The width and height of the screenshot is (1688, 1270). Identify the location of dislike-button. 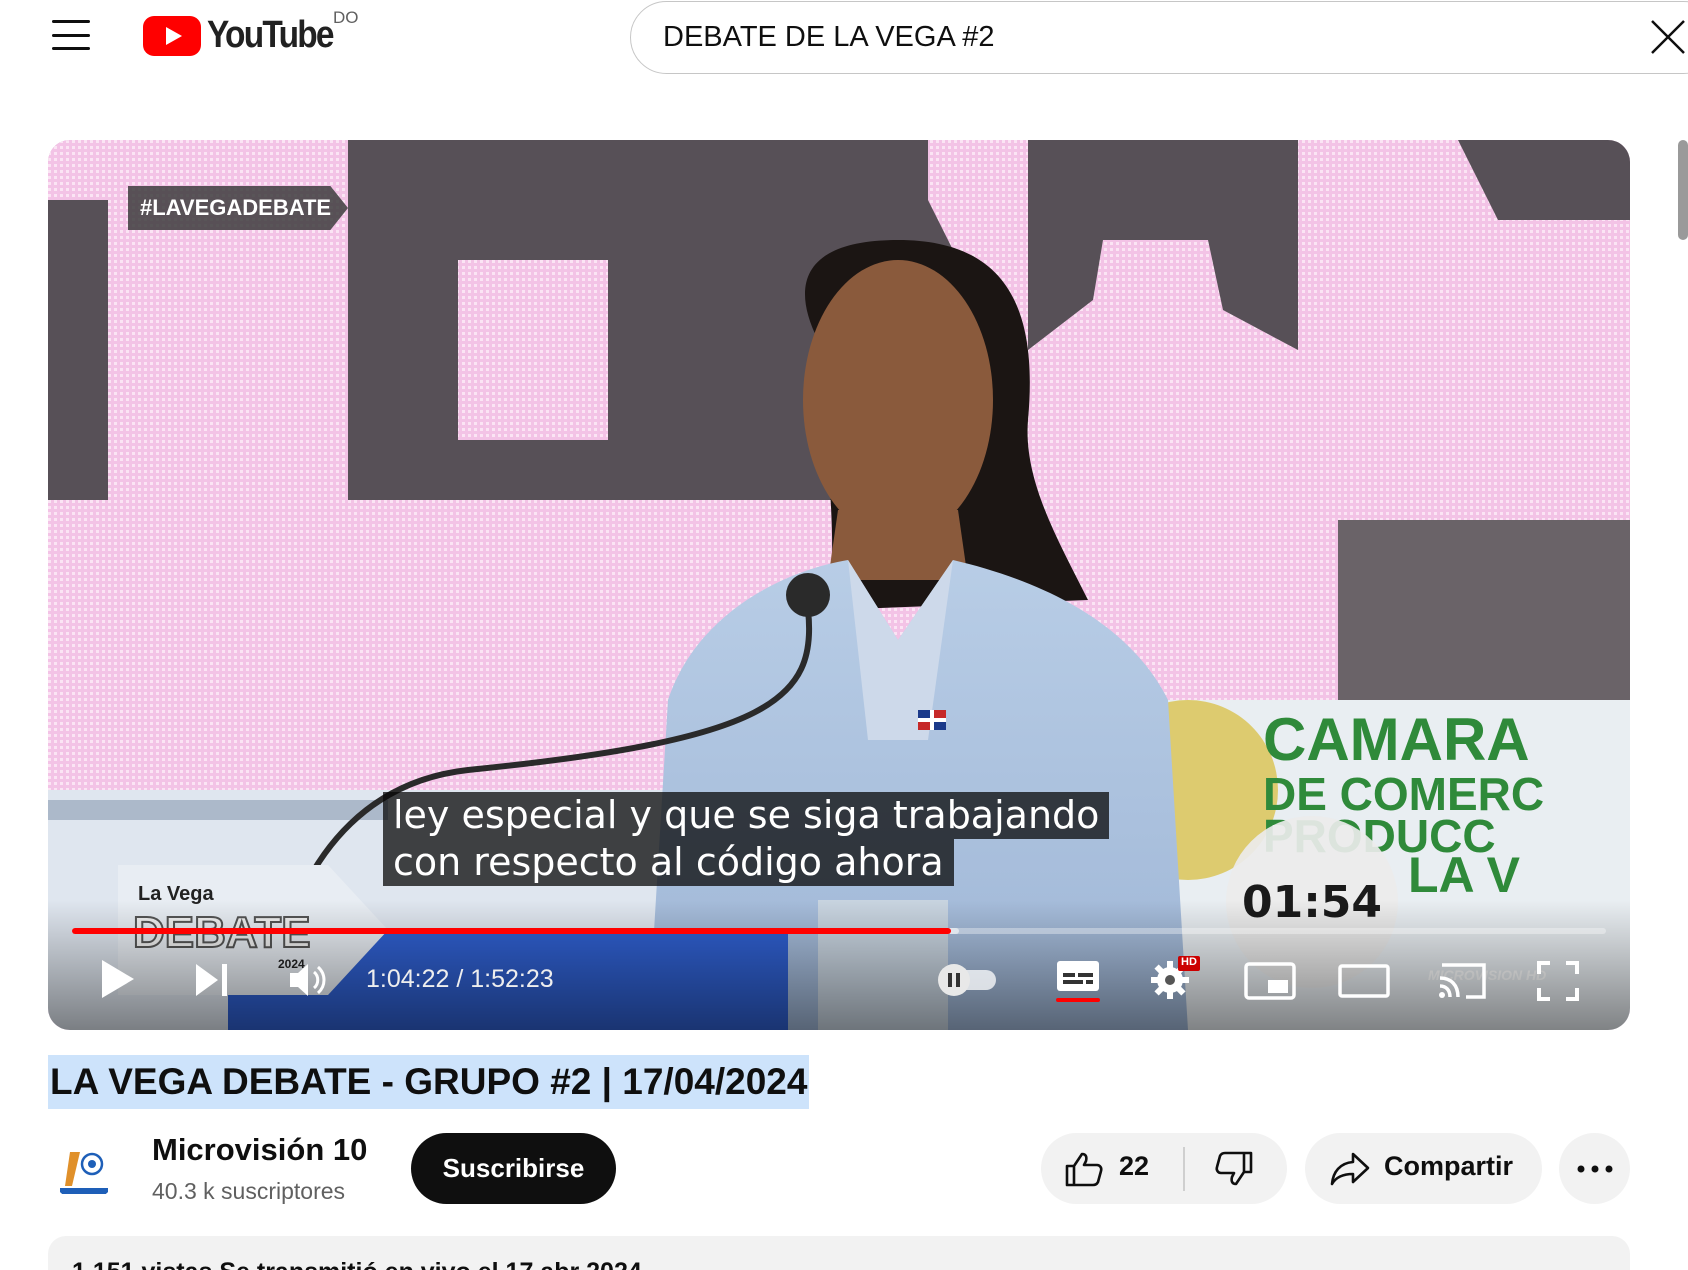
(1236, 1168).